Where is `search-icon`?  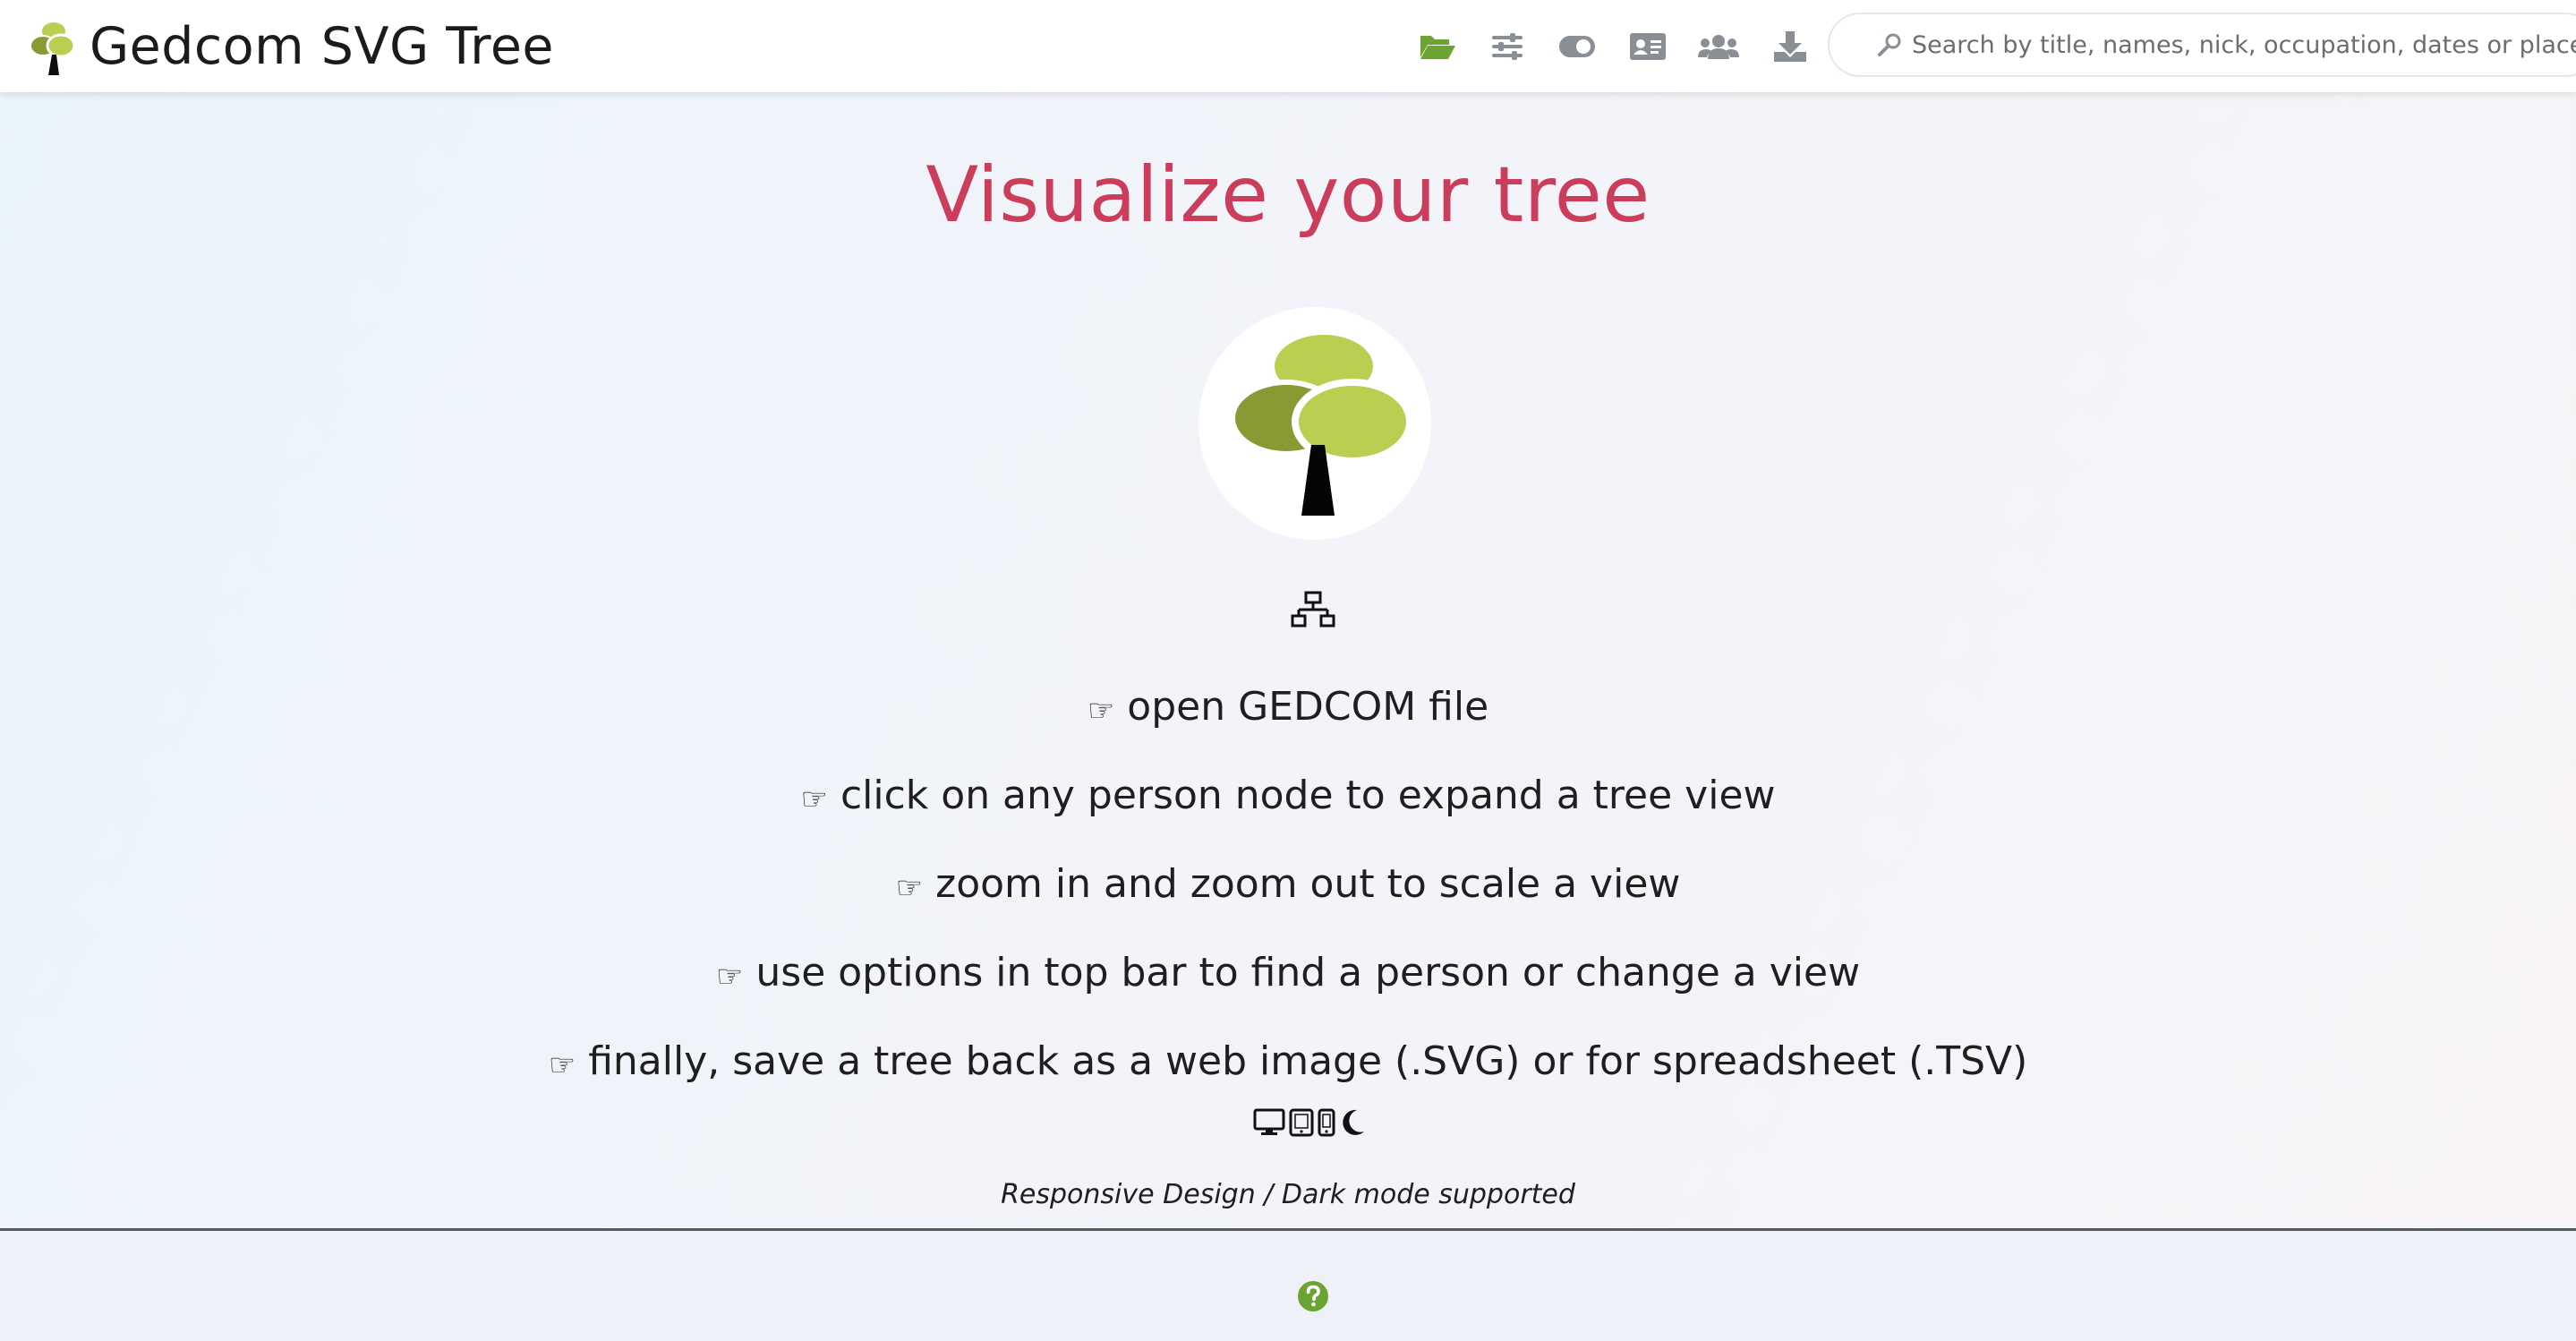 search-icon is located at coordinates (1889, 44).